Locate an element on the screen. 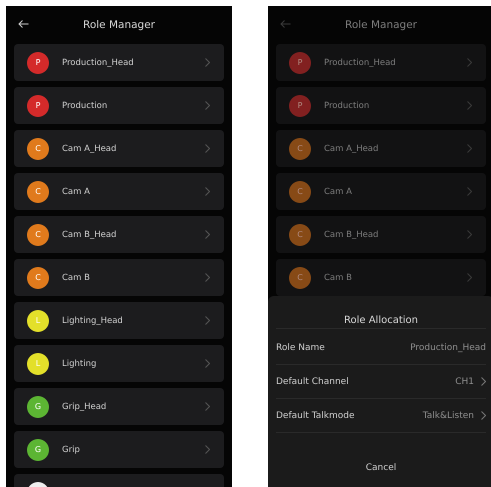 The height and width of the screenshot is (487, 491). setting-row: Default Talkmode Talk&Listen is located at coordinates (381, 416).